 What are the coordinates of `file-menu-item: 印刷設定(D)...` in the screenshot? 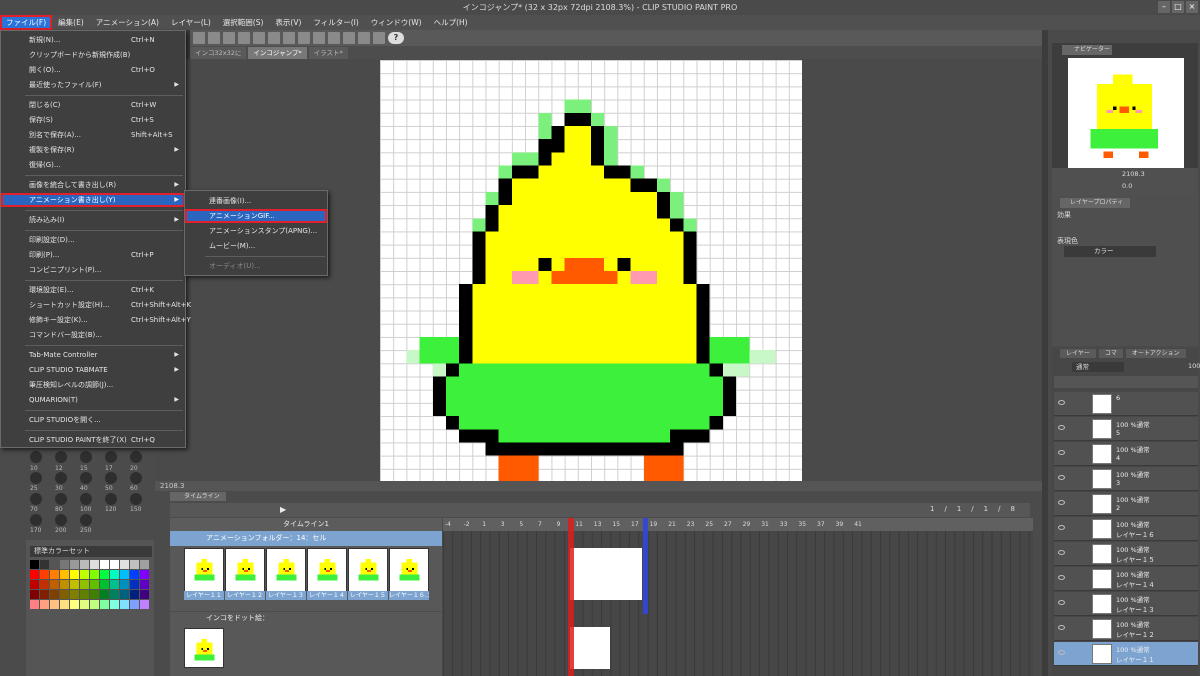 It's located at (93, 240).